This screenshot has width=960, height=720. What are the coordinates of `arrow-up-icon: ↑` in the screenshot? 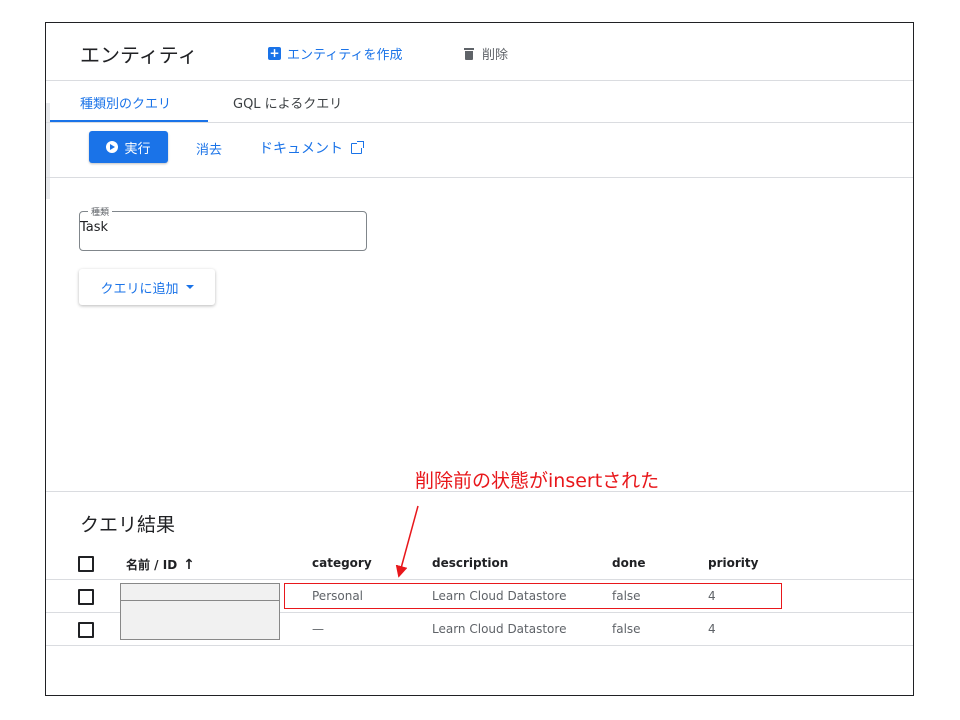 It's located at (189, 565).